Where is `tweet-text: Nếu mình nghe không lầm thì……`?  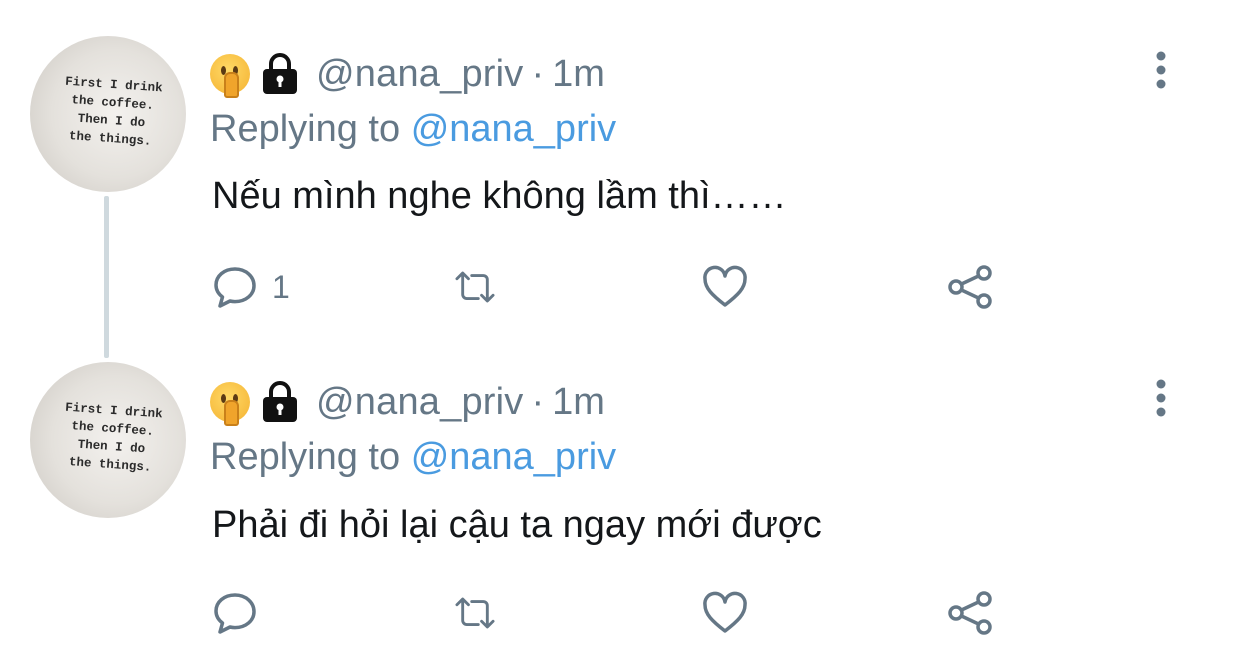
tweet-text: Nếu mình nghe không lầm thì…… is located at coordinates (499, 196).